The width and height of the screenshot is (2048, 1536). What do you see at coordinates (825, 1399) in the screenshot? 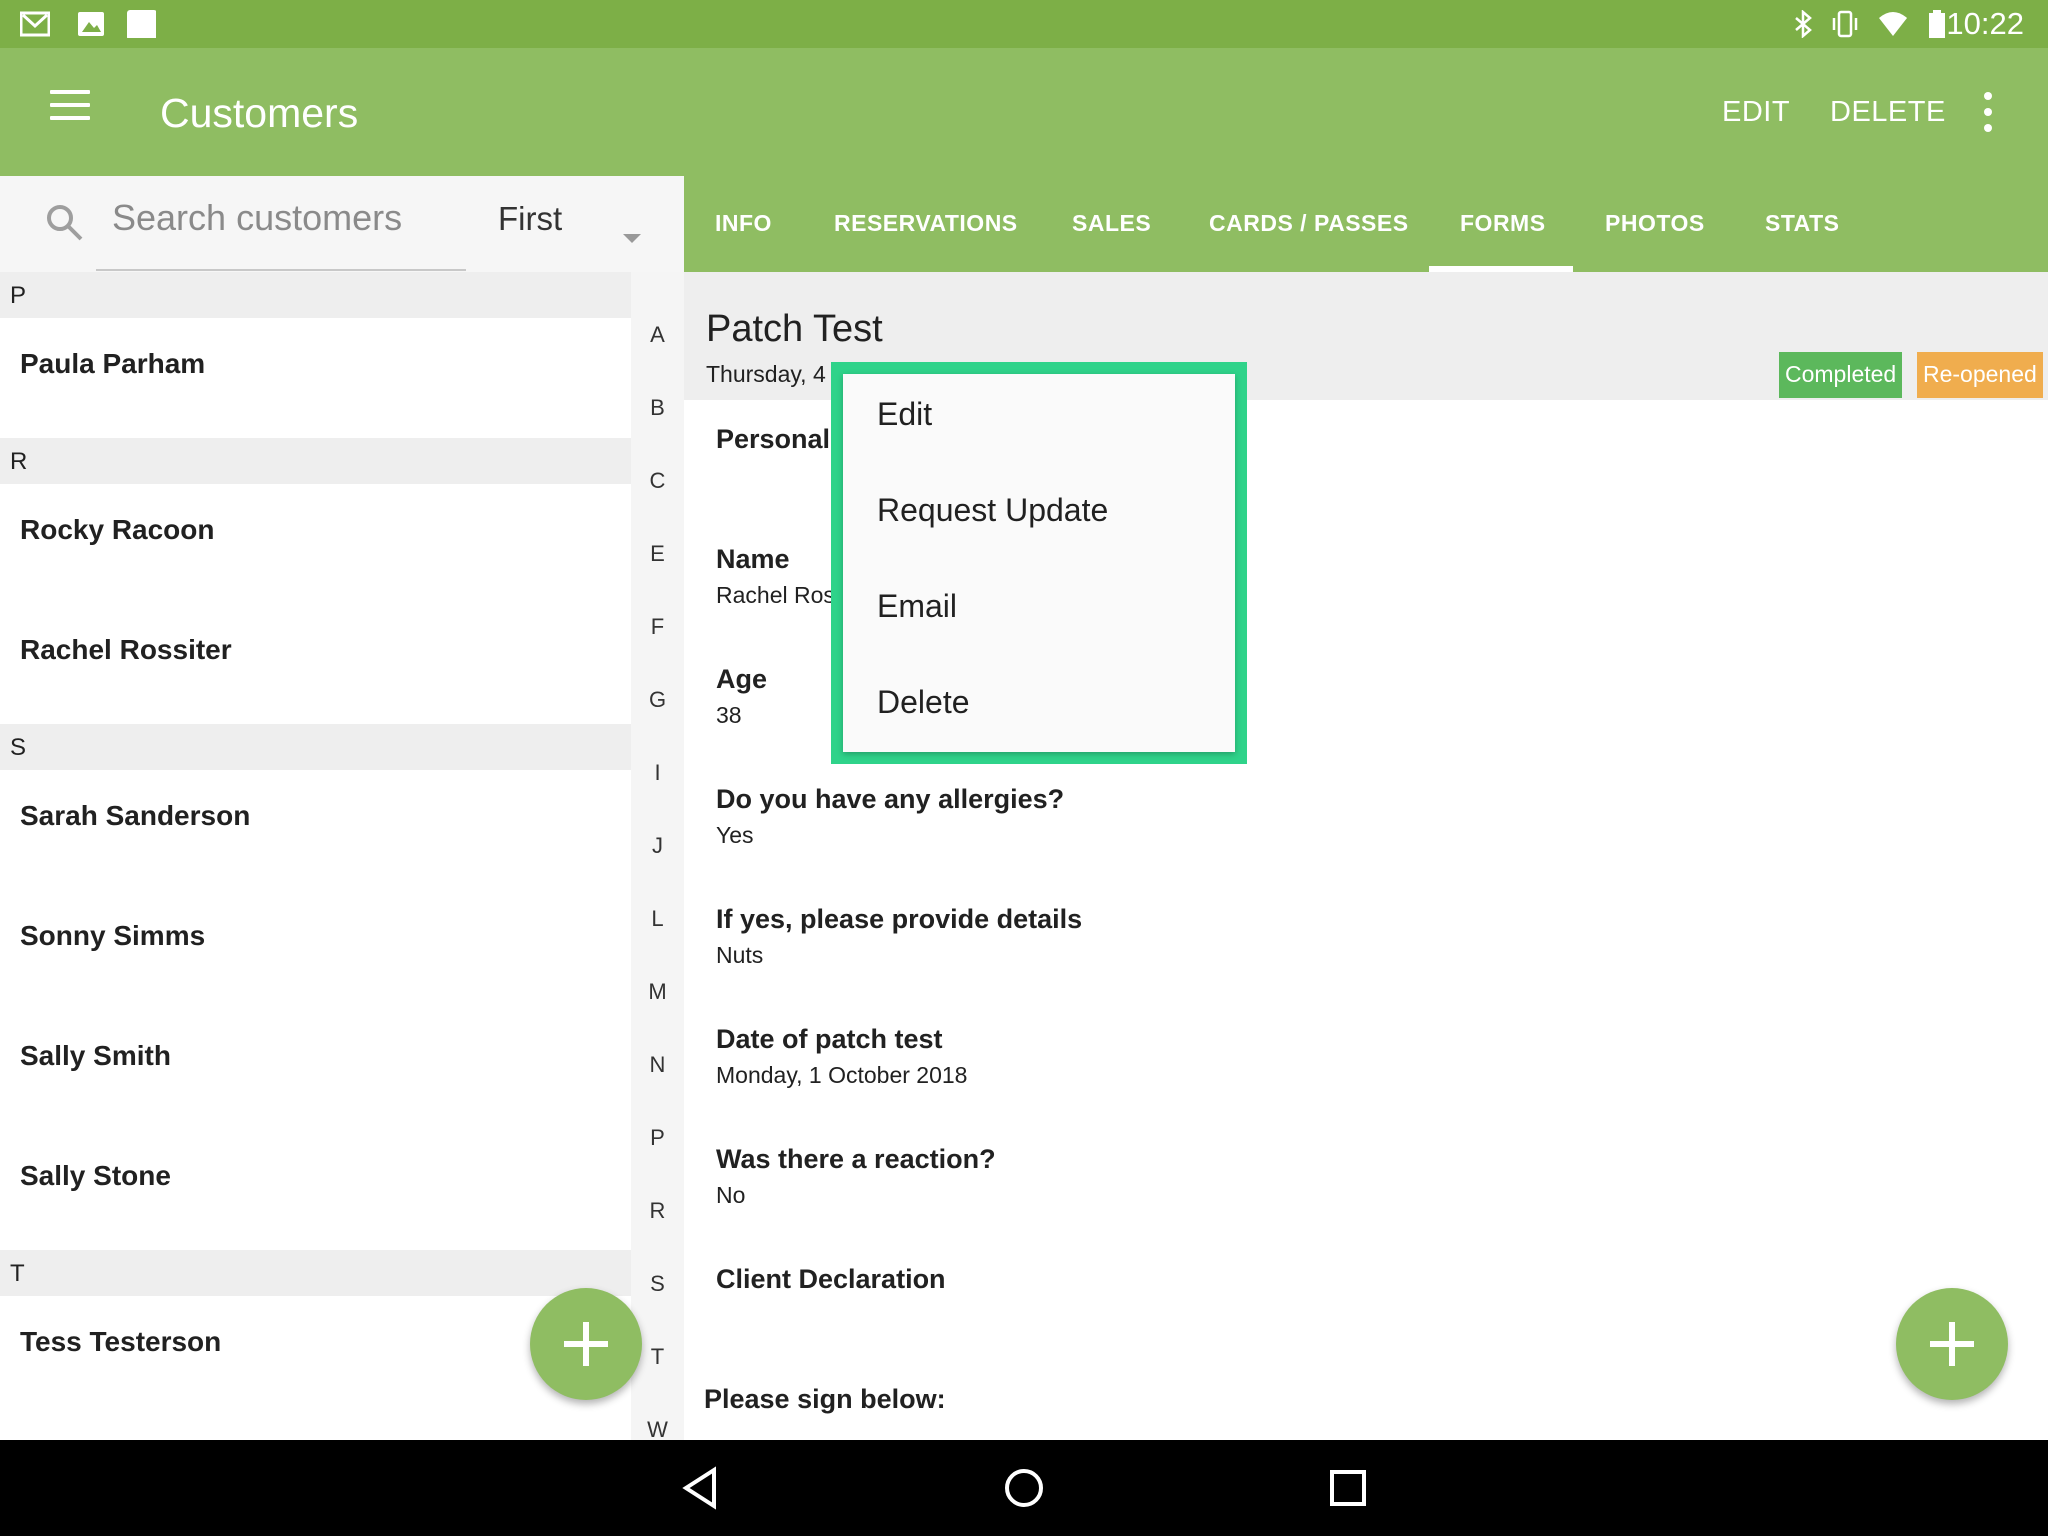
I see `sign-prompt: Please sign below:` at bounding box center [825, 1399].